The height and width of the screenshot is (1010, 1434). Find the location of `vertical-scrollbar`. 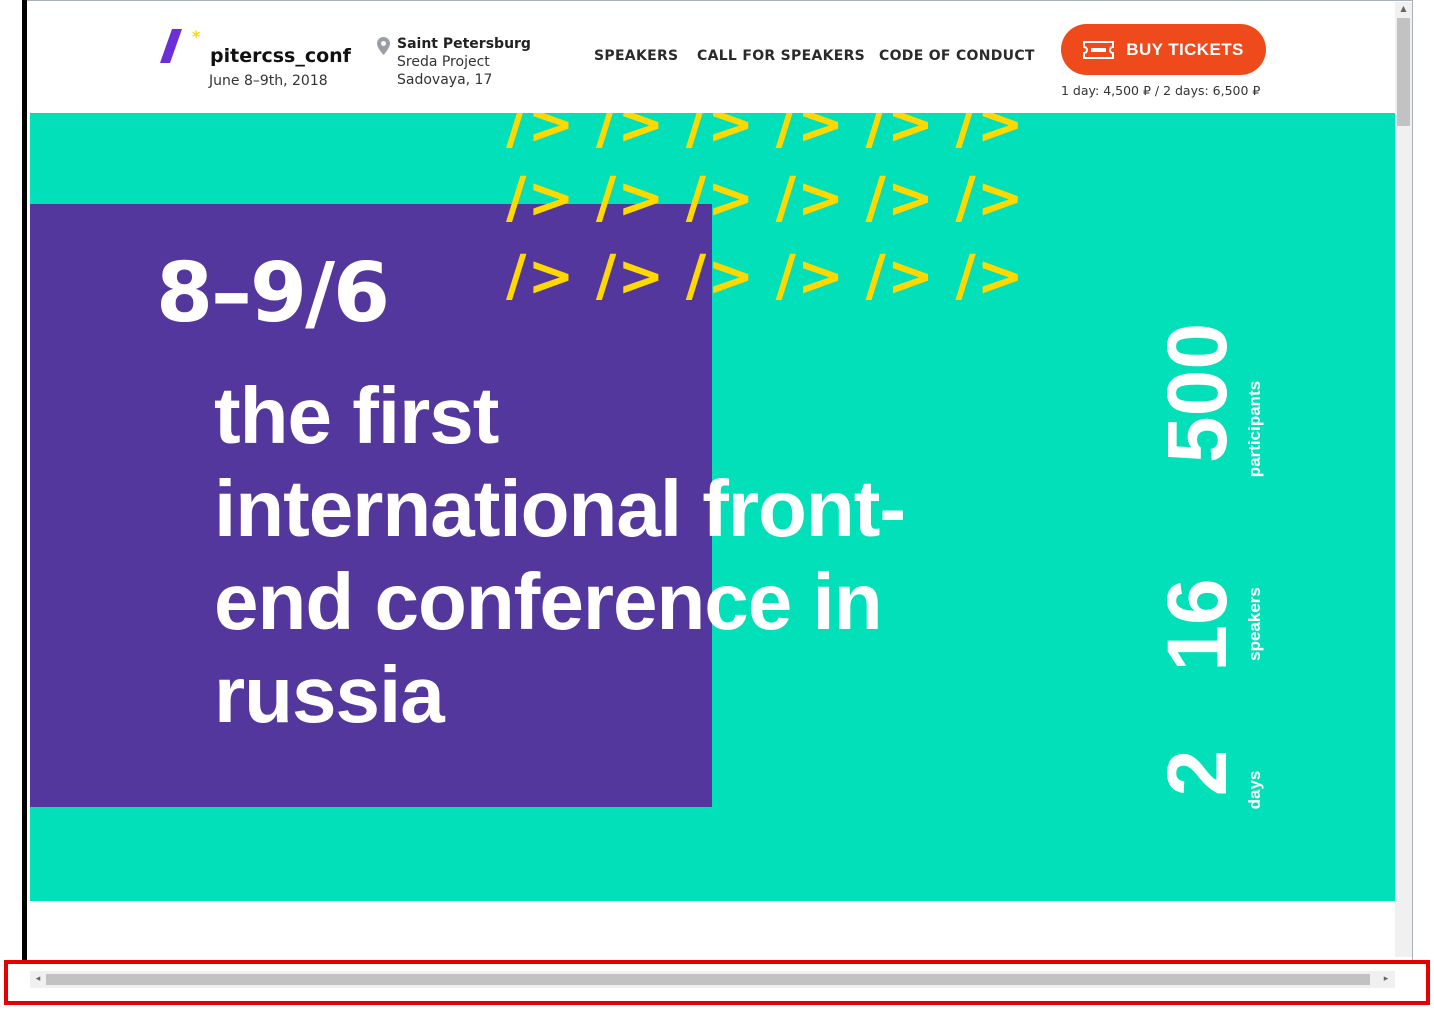

vertical-scrollbar is located at coordinates (1403, 479).